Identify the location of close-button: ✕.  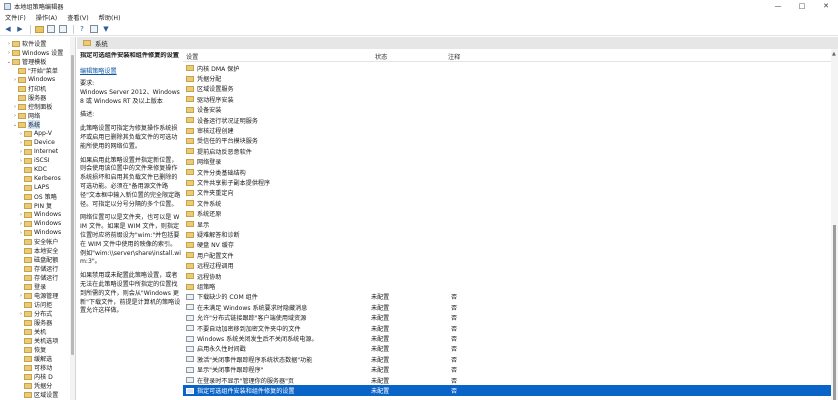
(826, 6).